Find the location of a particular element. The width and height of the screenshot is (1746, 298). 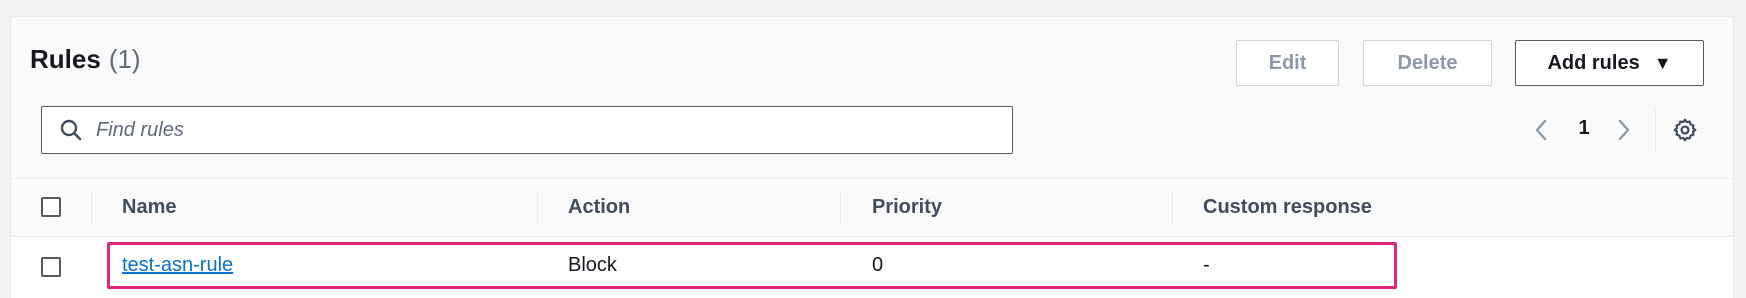

add-rules-button: Add rules ▼ is located at coordinates (1609, 63).